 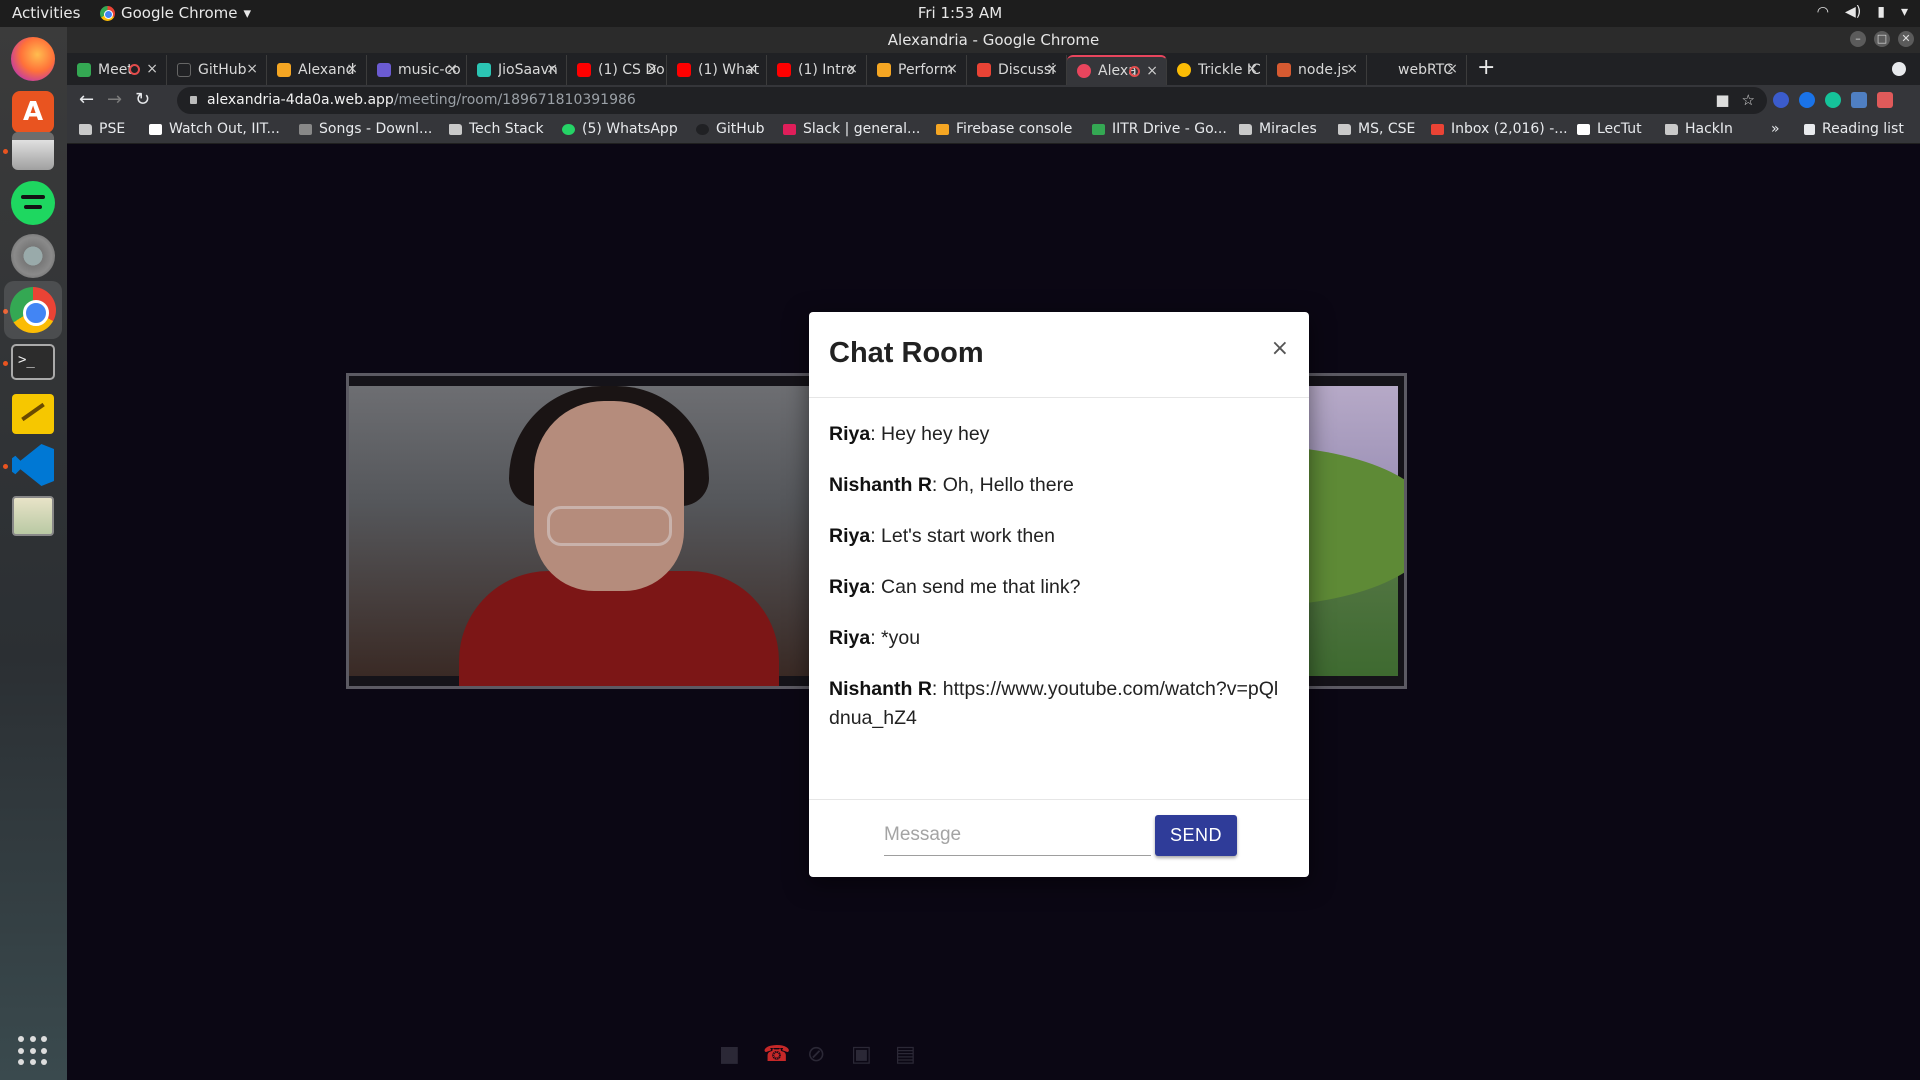 I want to click on forward-arrow-icon: →, so click(x=114, y=99).